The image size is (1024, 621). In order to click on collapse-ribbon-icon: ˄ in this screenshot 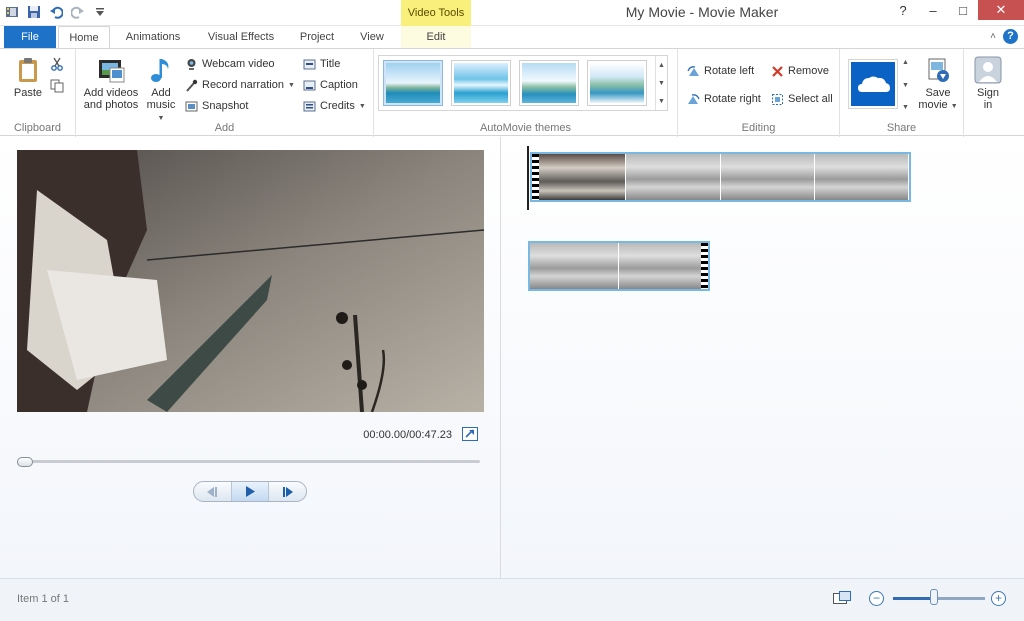, I will do `click(993, 36)`.